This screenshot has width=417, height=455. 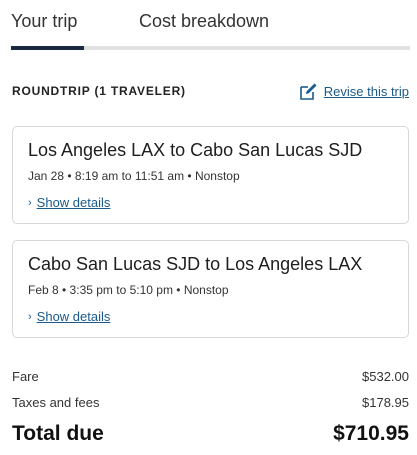 What do you see at coordinates (385, 376) in the screenshot?
I see `fare-value: $532.00` at bounding box center [385, 376].